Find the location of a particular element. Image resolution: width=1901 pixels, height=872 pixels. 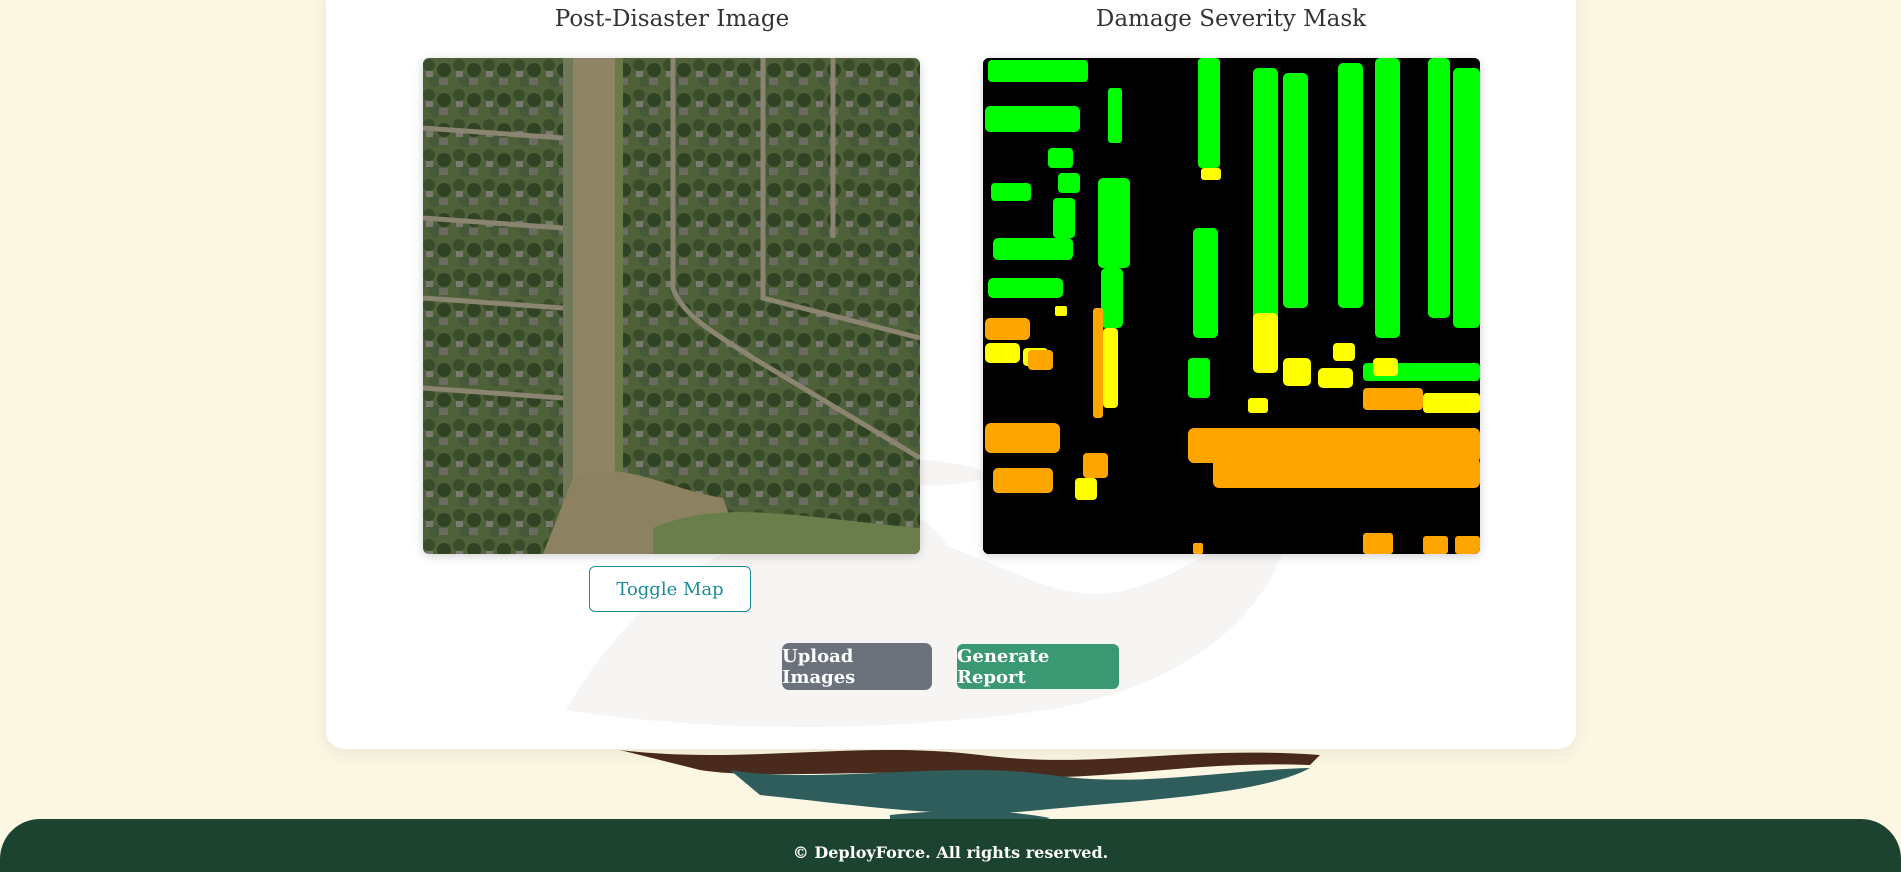

post-disaster-image is located at coordinates (671, 306).